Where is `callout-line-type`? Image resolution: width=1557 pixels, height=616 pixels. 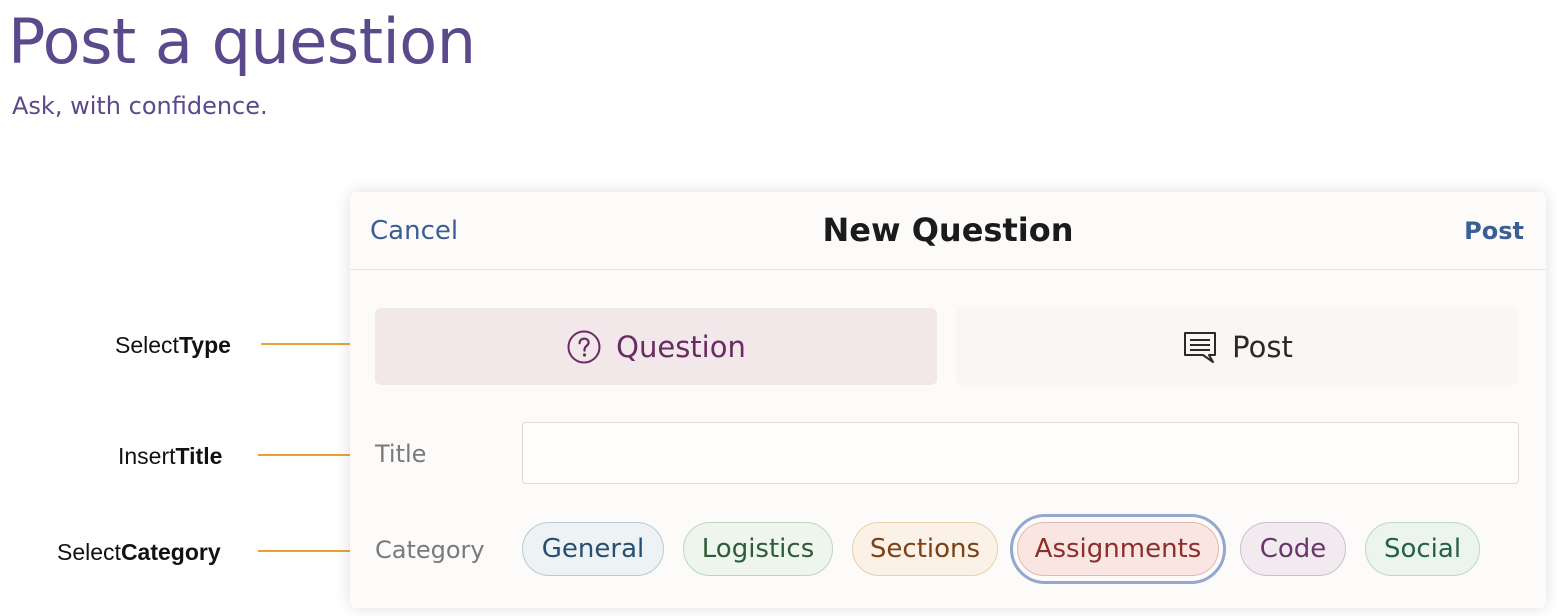 callout-line-type is located at coordinates (311, 344).